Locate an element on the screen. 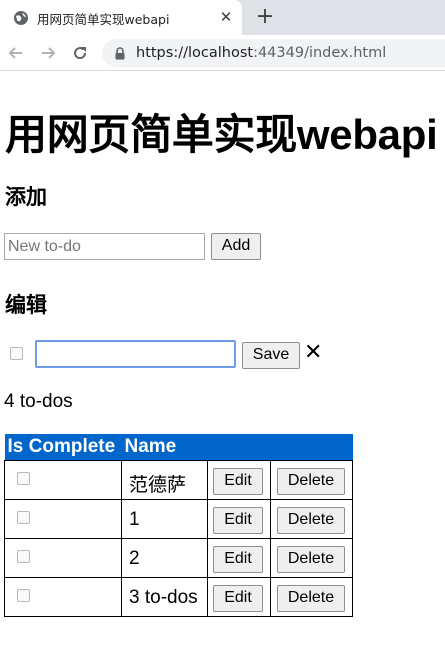 The width and height of the screenshot is (445, 648). name-cell: 1 is located at coordinates (164, 519).